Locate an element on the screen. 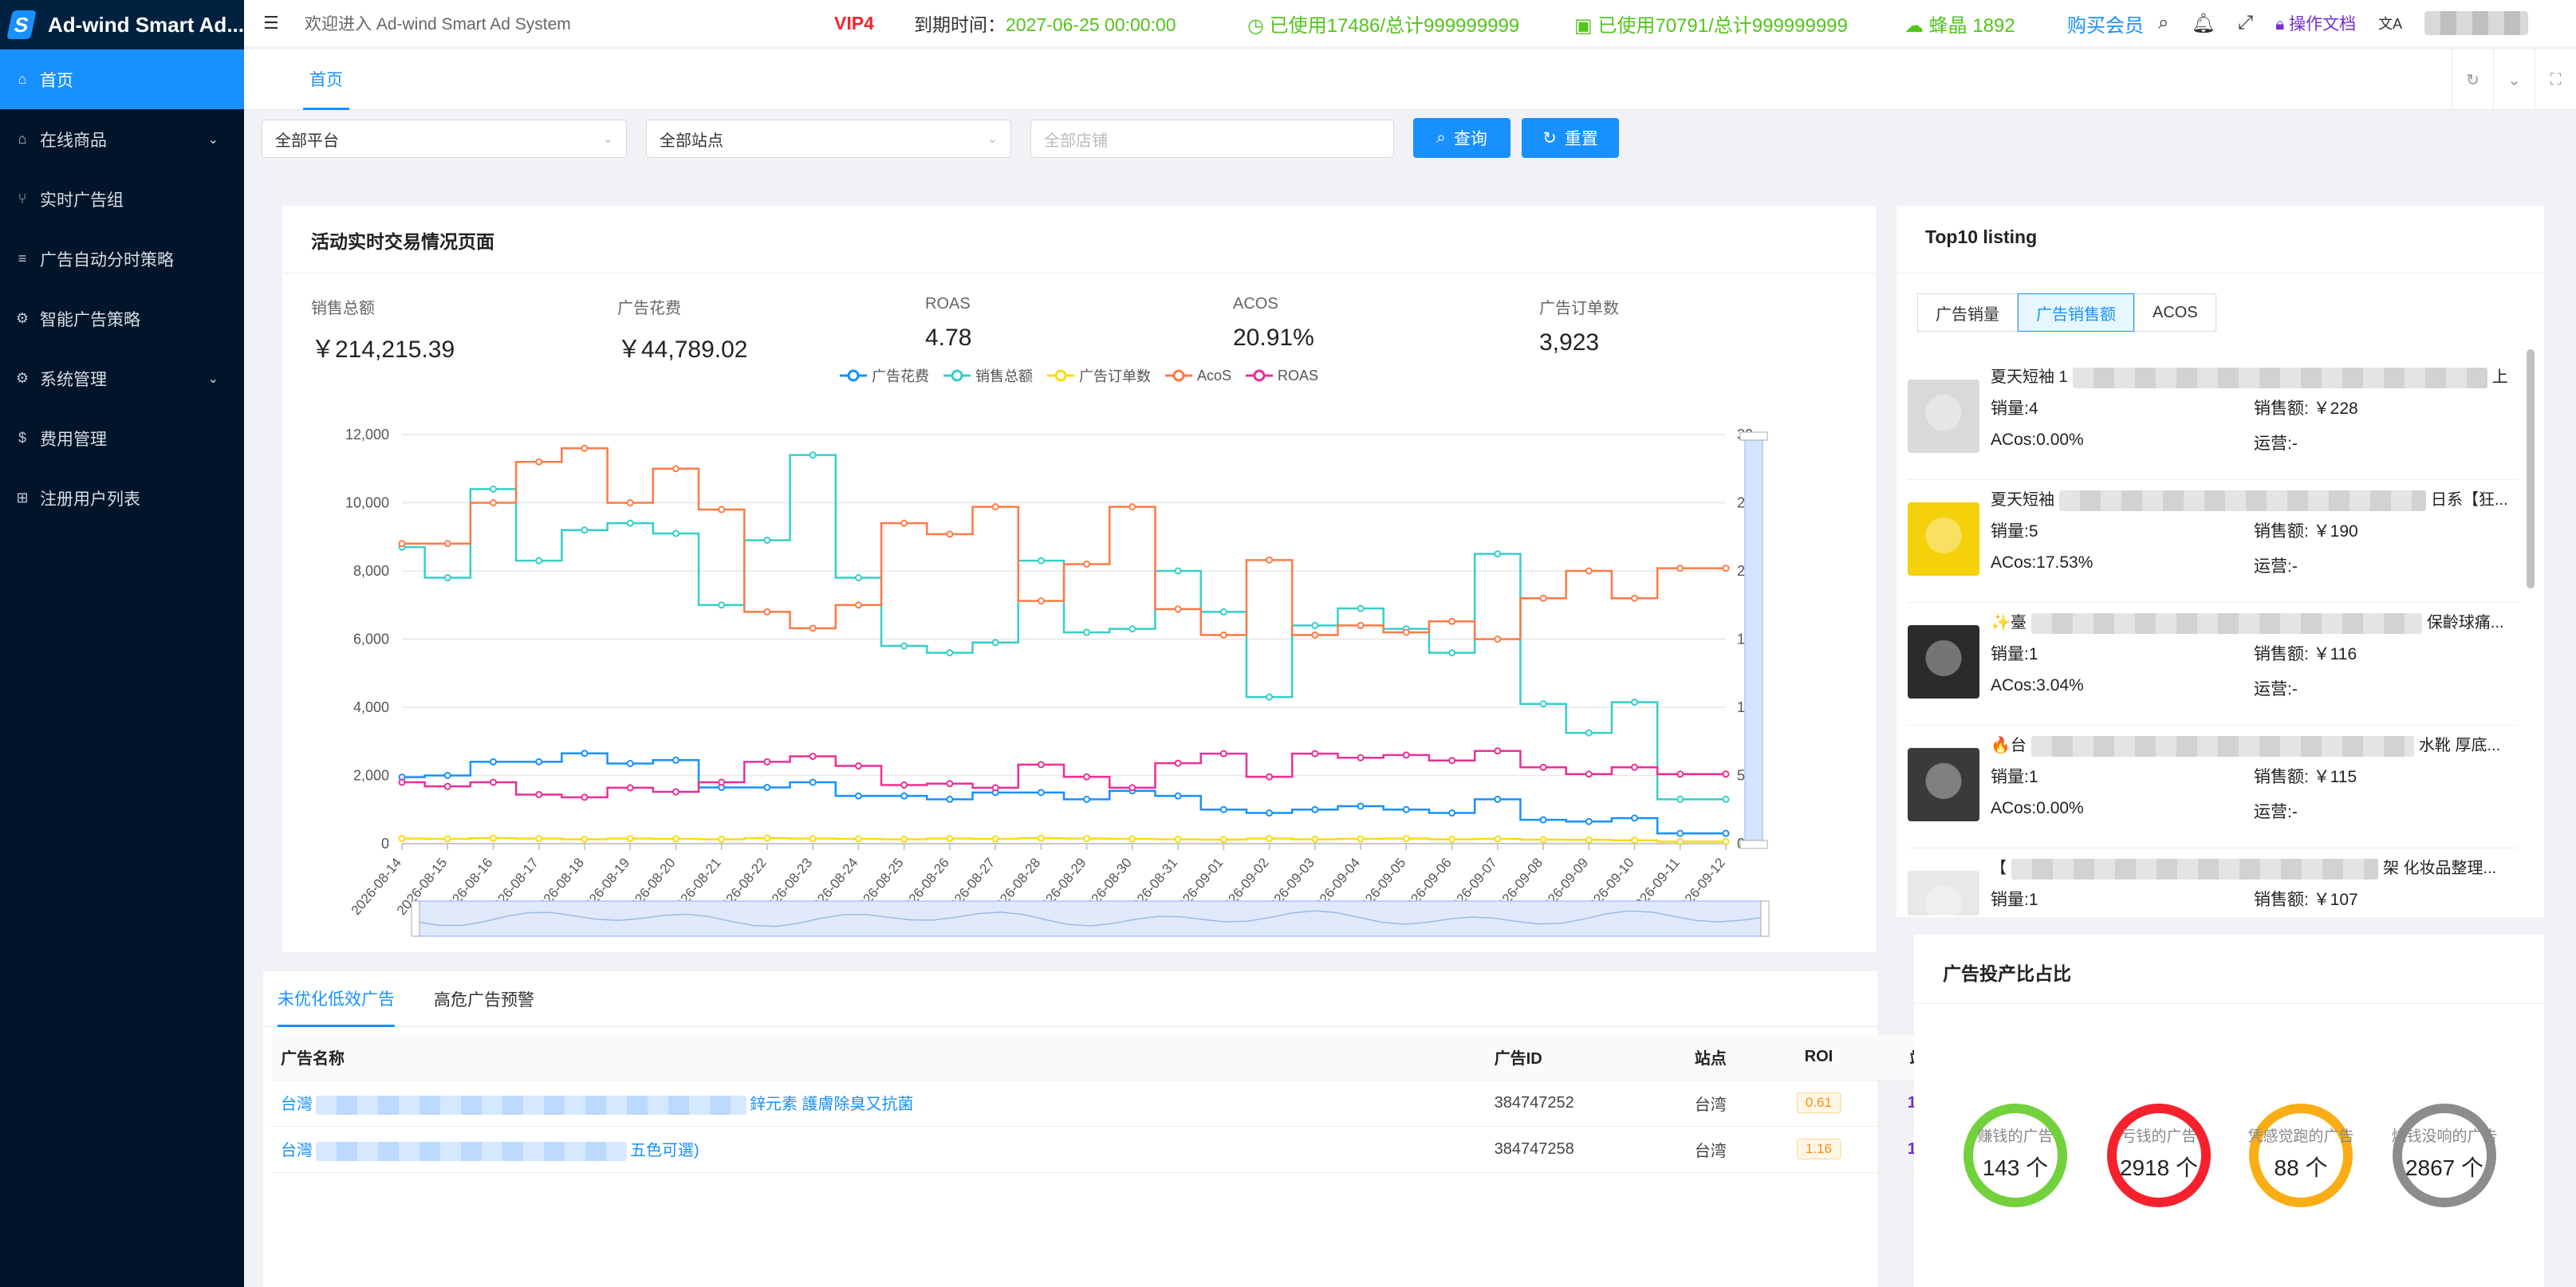 The height and width of the screenshot is (1287, 2576). docs-link: 🔒︎ 操作文档 is located at coordinates (2315, 23).